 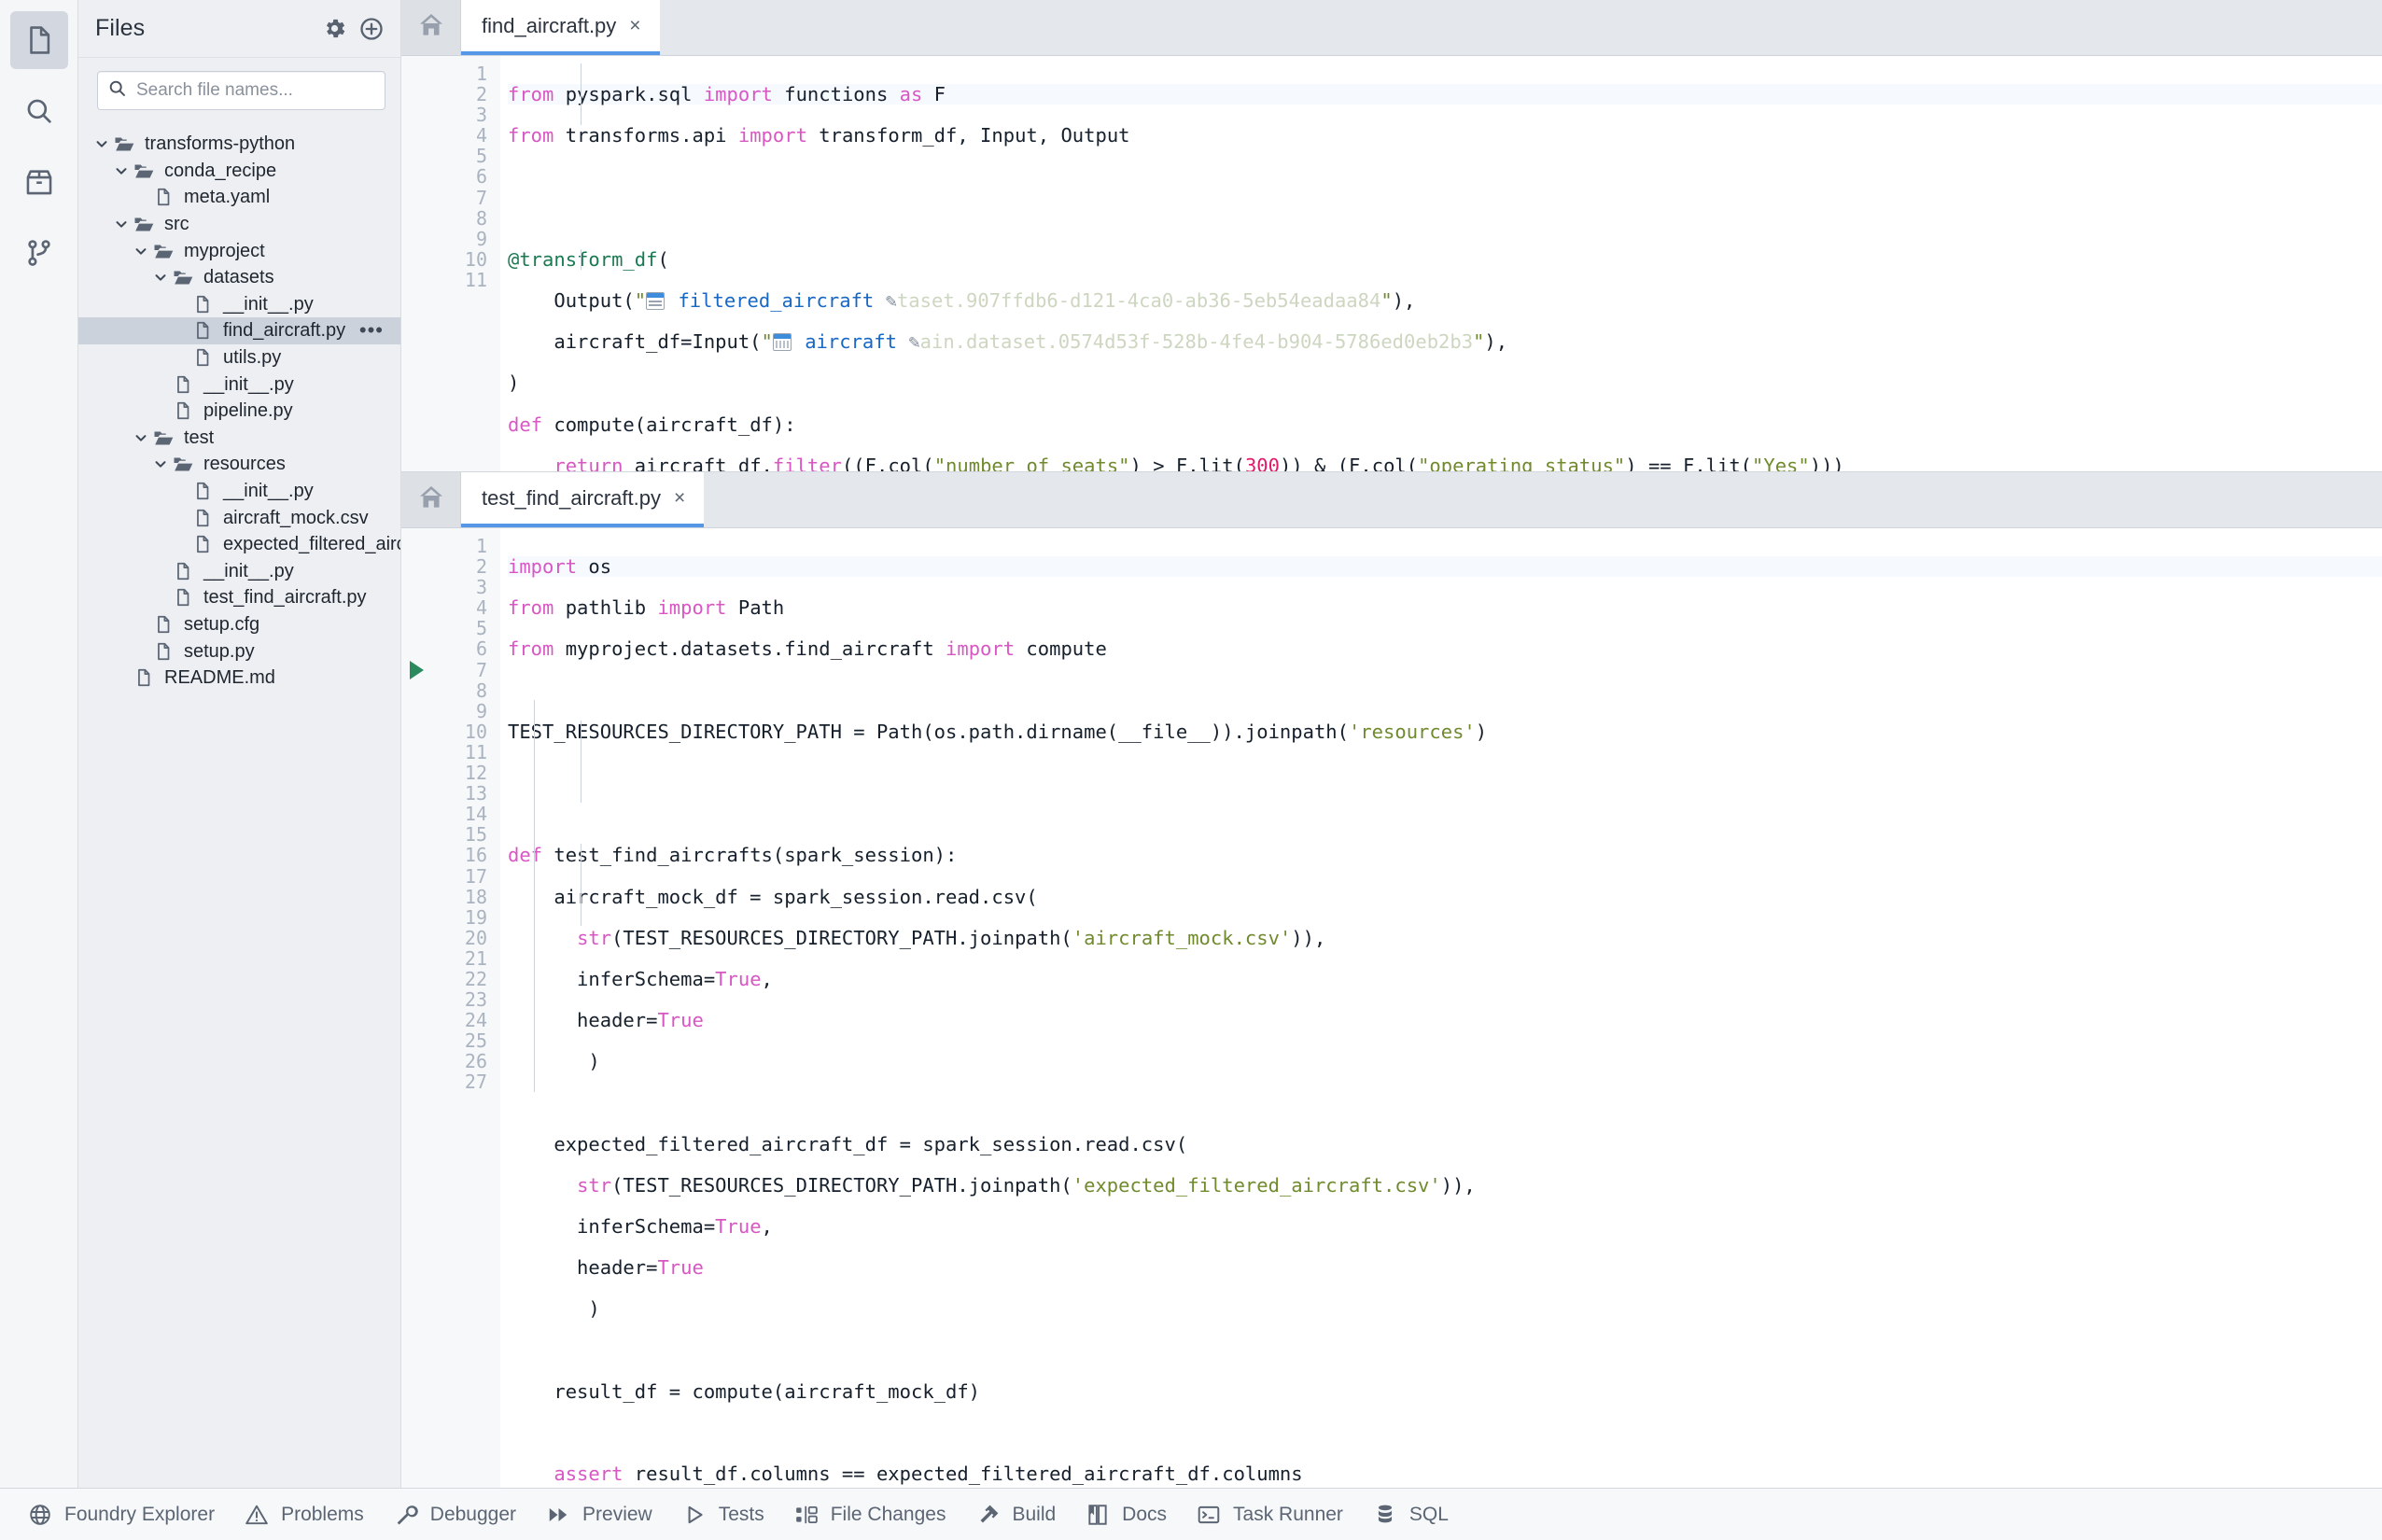 I want to click on tree-item-label: __init__.py, so click(x=268, y=492).